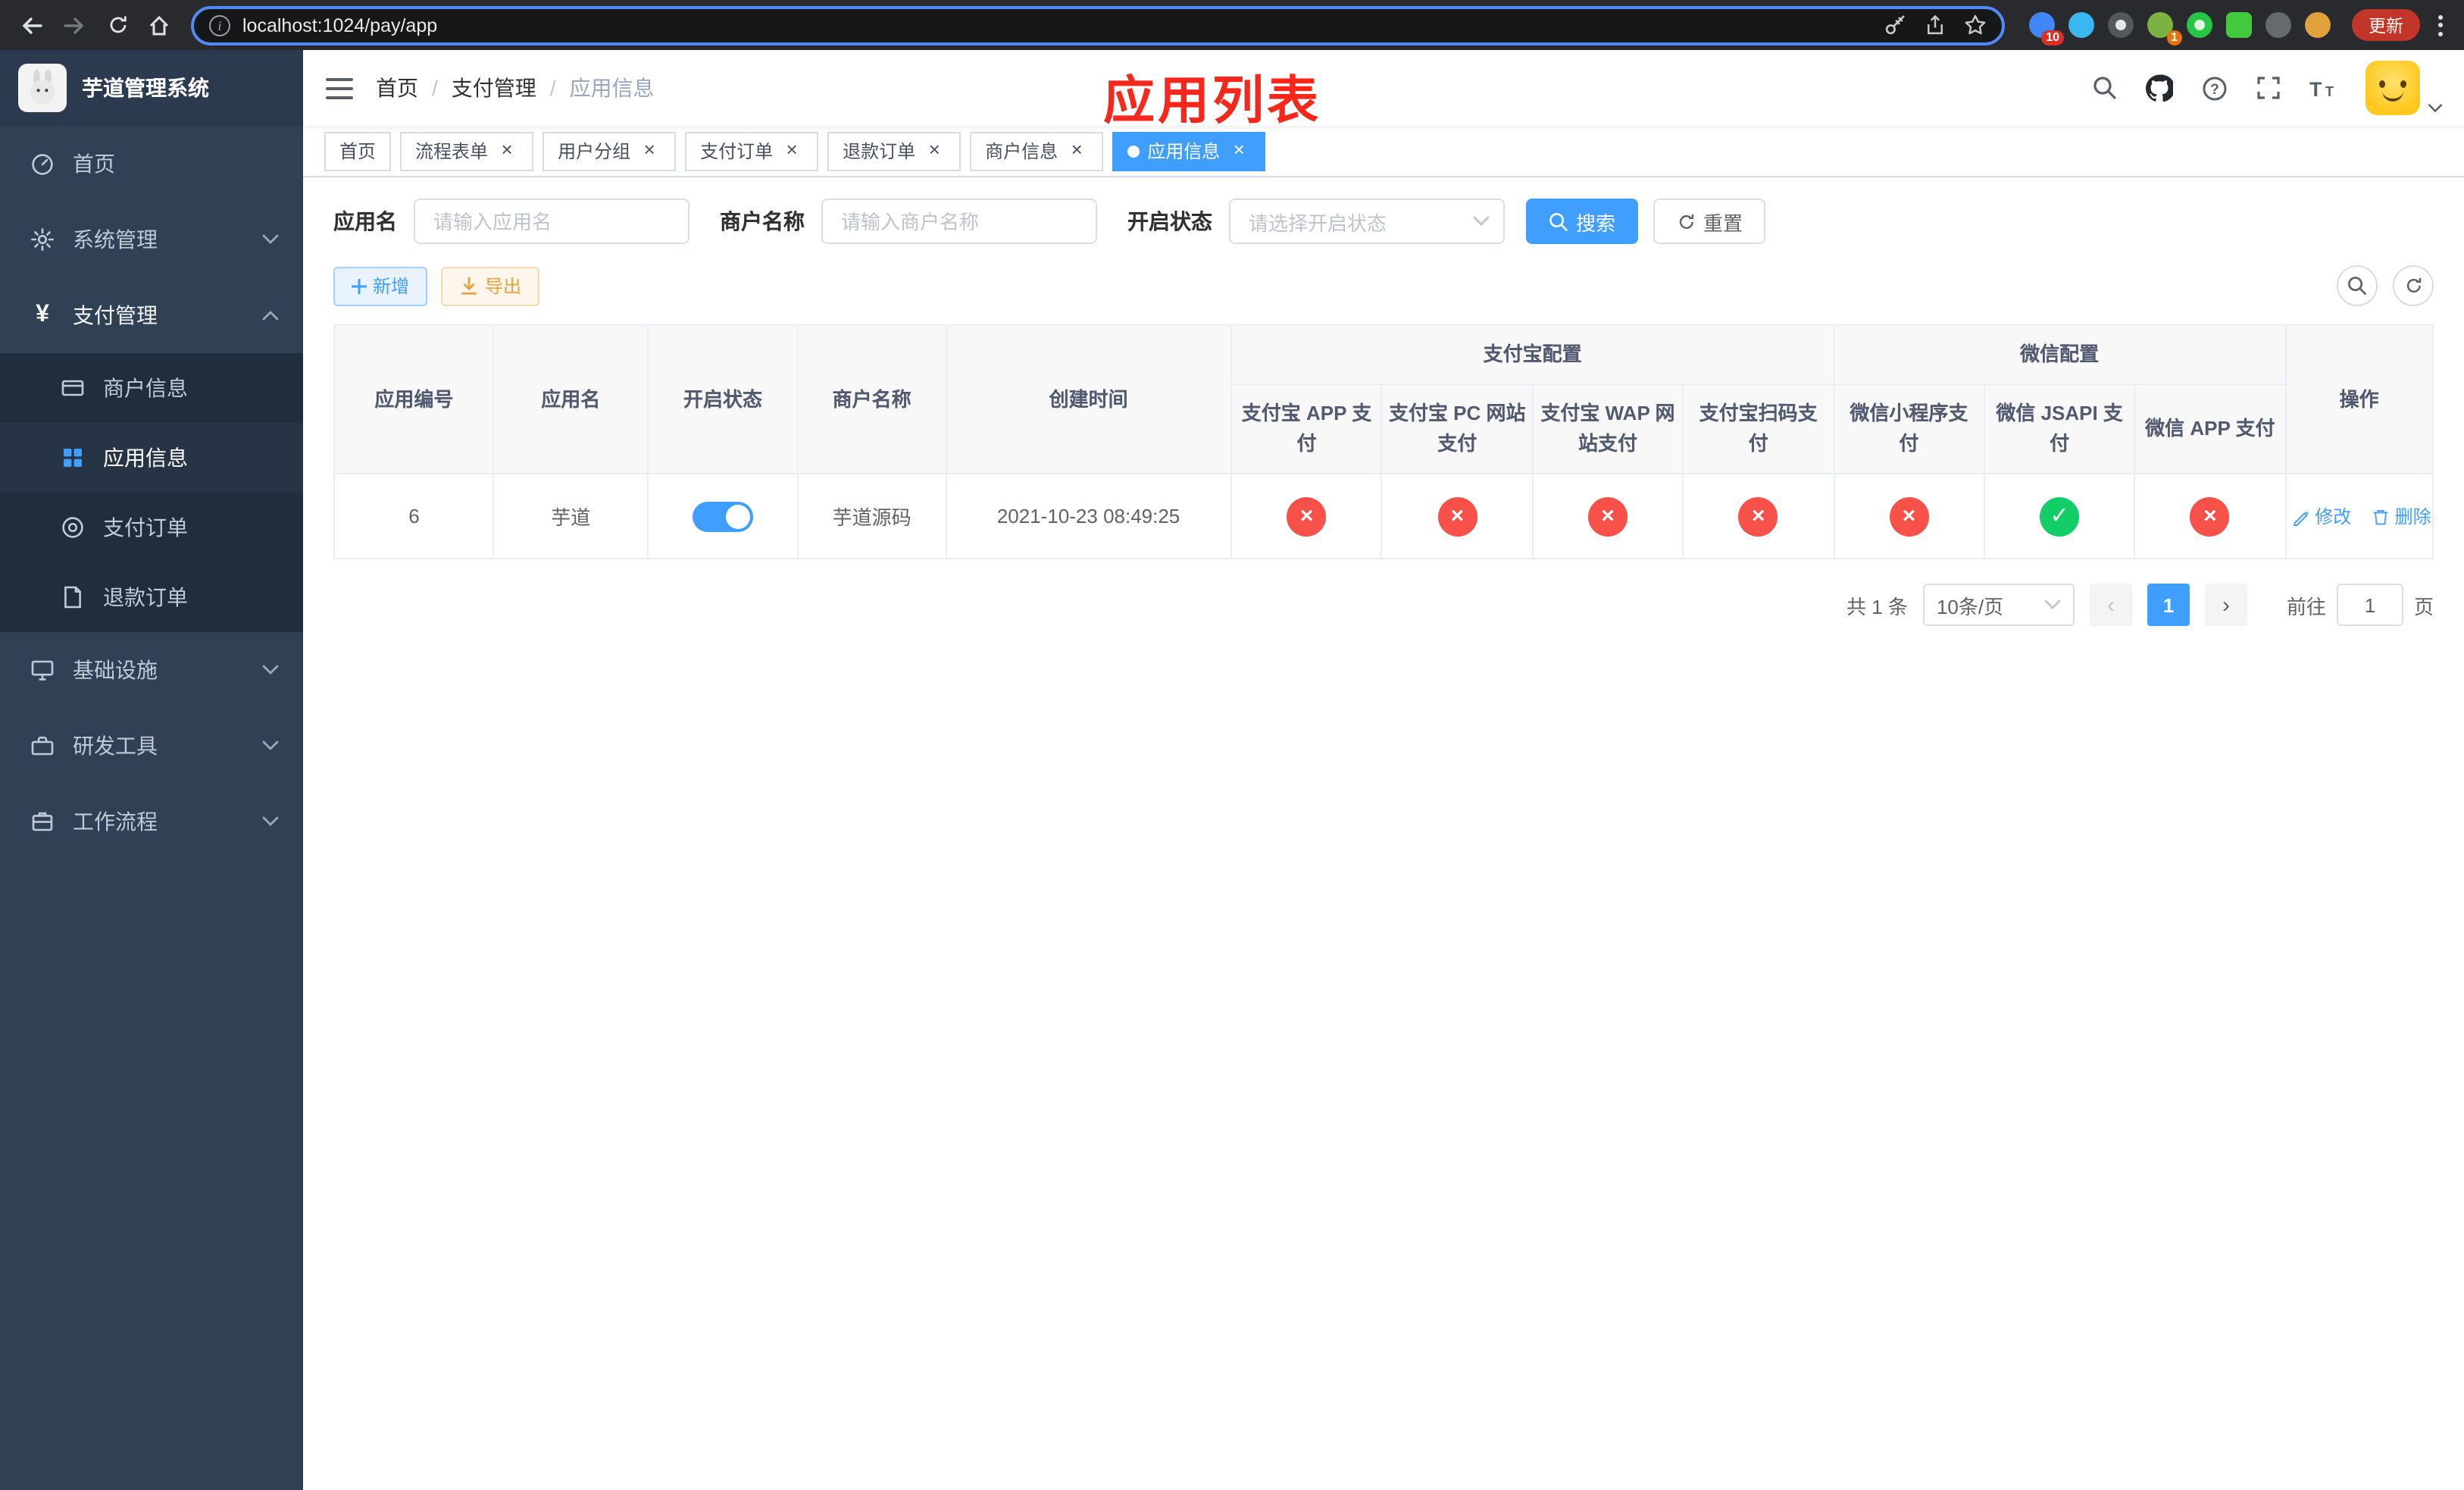  I want to click on tab-user-group: 用户分组 ×, so click(610, 151).